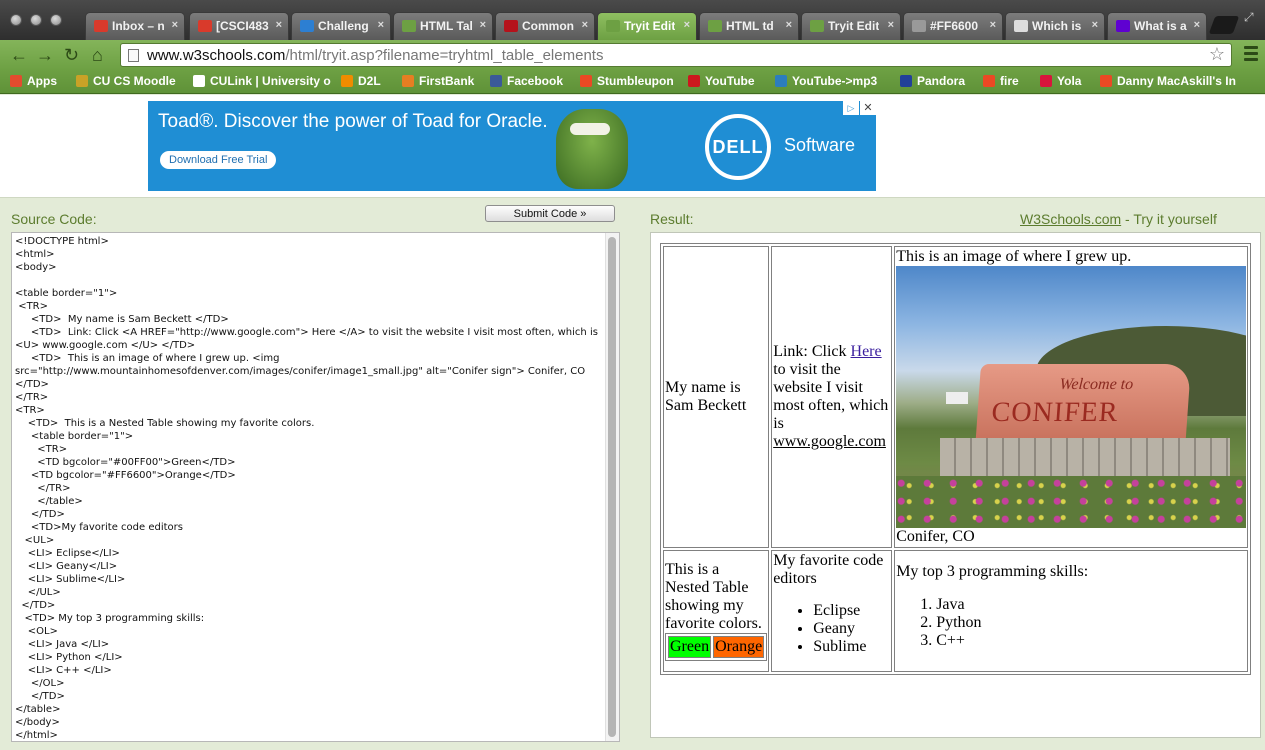 Image resolution: width=1265 pixels, height=750 pixels. I want to click on bookmark-label: Facebook, so click(535, 81).